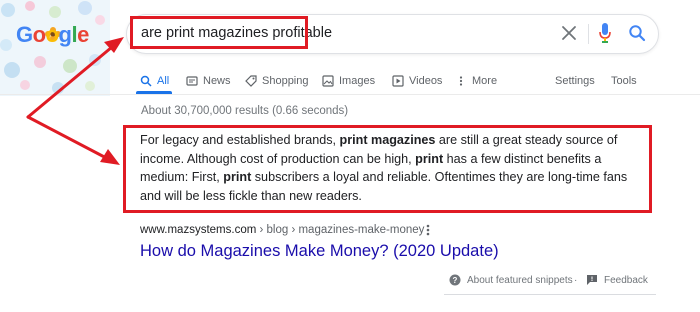  I want to click on footer-divider, so click(550, 294).